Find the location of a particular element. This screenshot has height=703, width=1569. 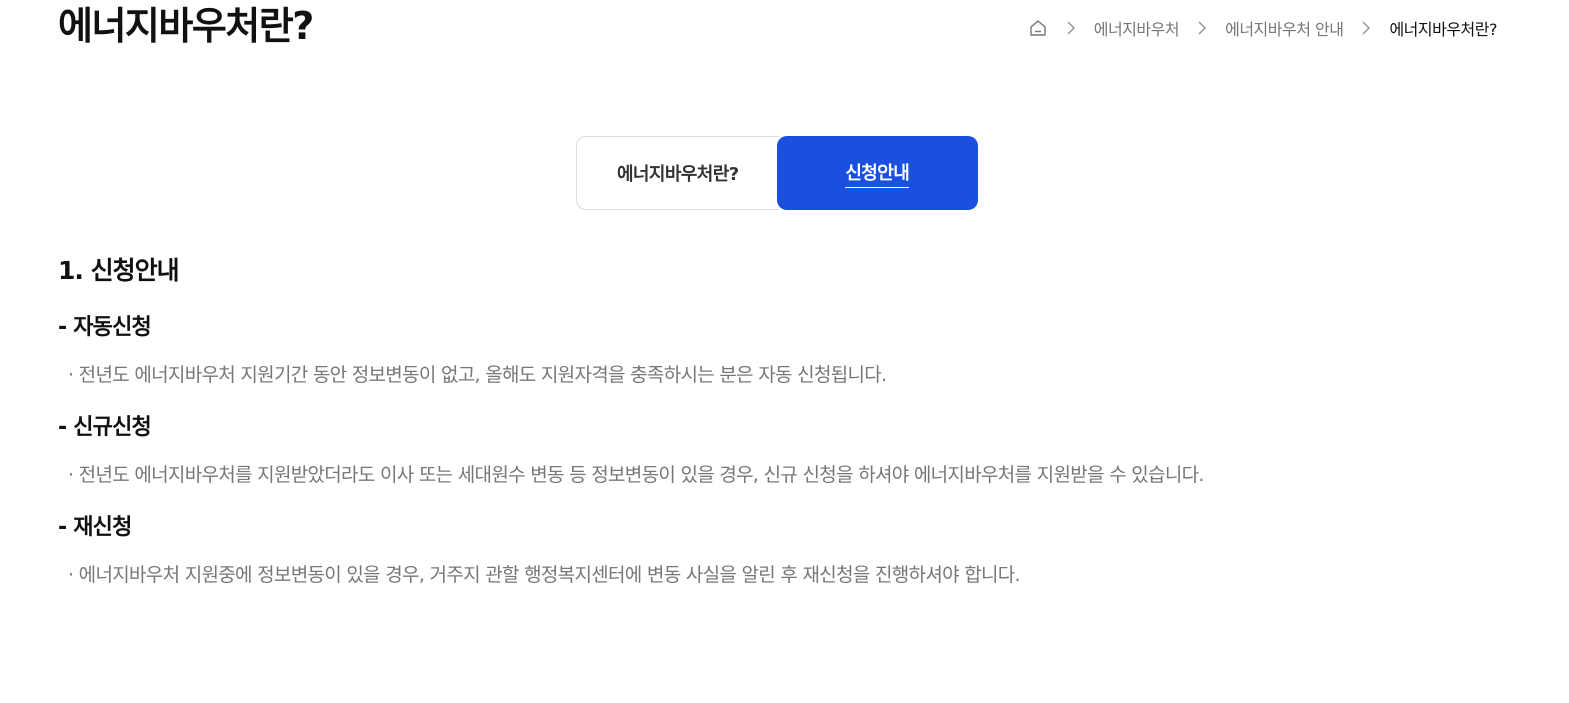

tab-application-guide: 신청안내 is located at coordinates (877, 173).